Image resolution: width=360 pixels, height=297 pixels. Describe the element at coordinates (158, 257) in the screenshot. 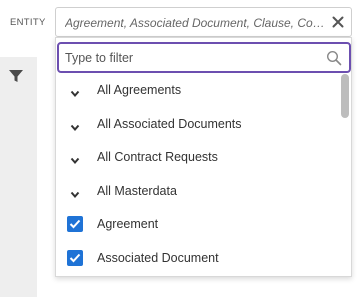

I see `option-label: Associated Document` at that location.